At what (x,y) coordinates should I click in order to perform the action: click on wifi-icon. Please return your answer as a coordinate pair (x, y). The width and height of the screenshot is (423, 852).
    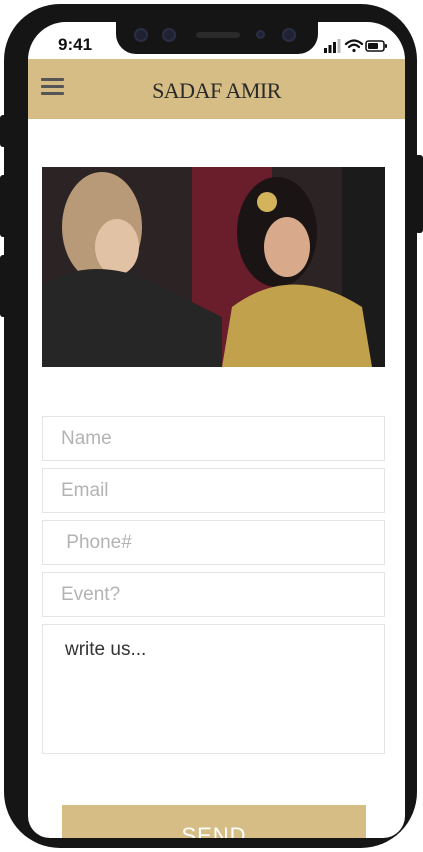
    Looking at the image, I should click on (354, 46).